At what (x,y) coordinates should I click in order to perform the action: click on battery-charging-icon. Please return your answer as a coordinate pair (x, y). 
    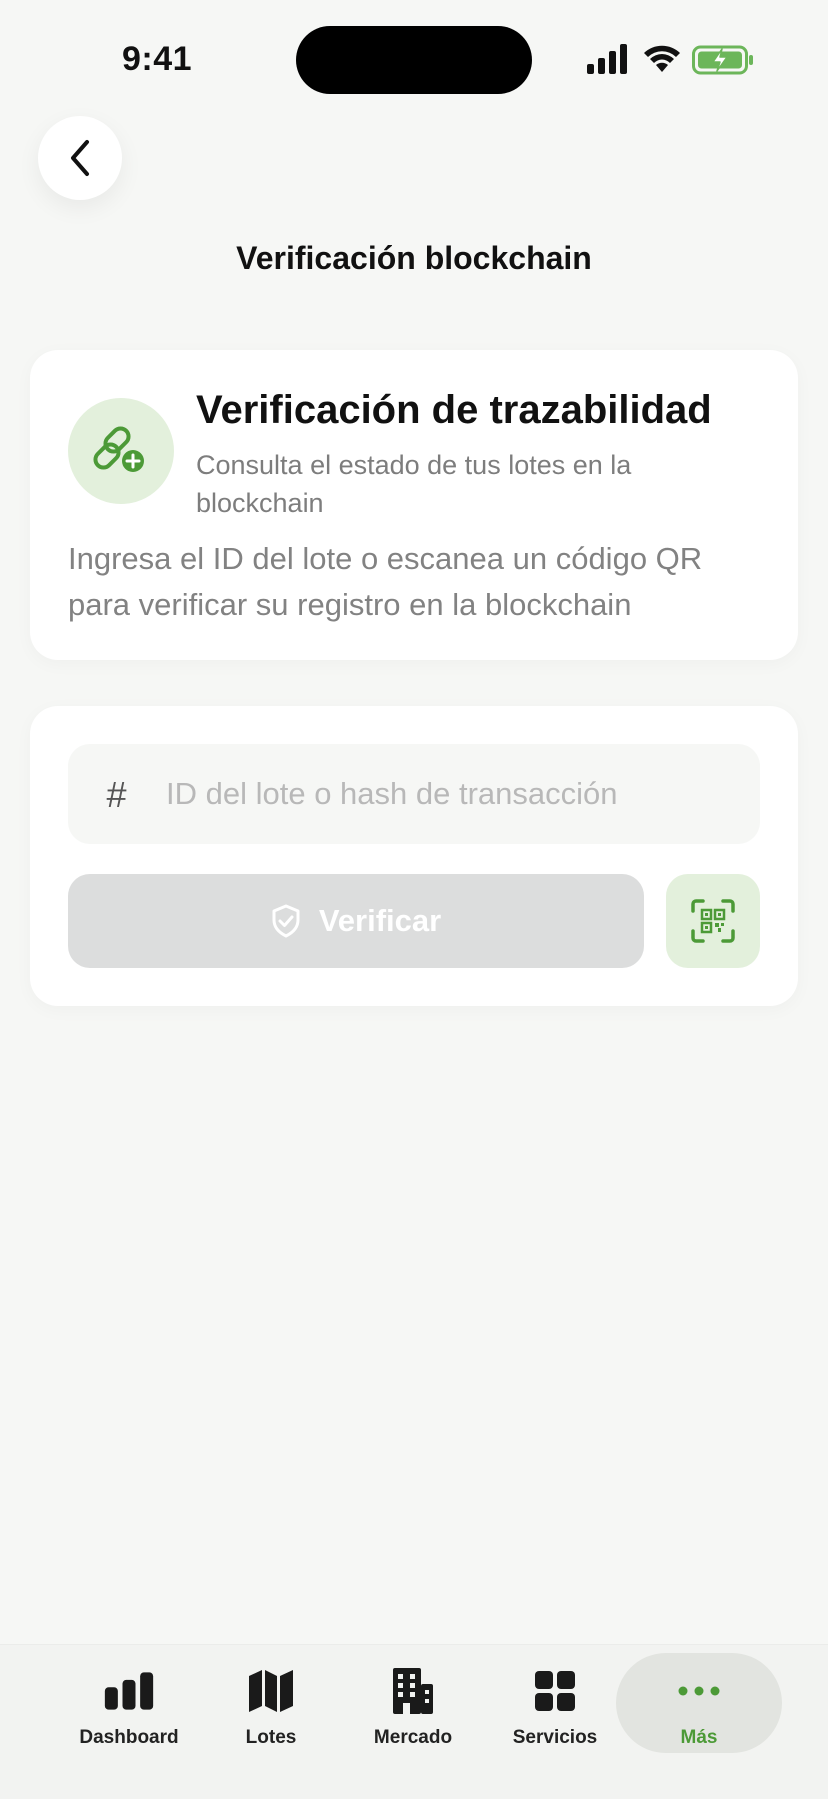
    Looking at the image, I should click on (722, 60).